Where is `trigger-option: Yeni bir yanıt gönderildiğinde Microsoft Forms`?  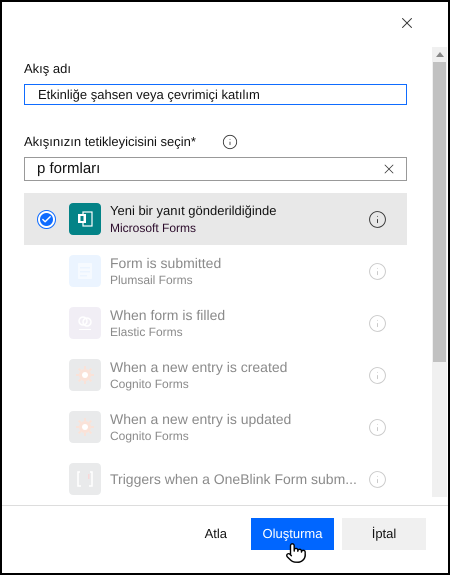 trigger-option: Yeni bir yanıt gönderildiğinde Microsoft Forms is located at coordinates (215, 219).